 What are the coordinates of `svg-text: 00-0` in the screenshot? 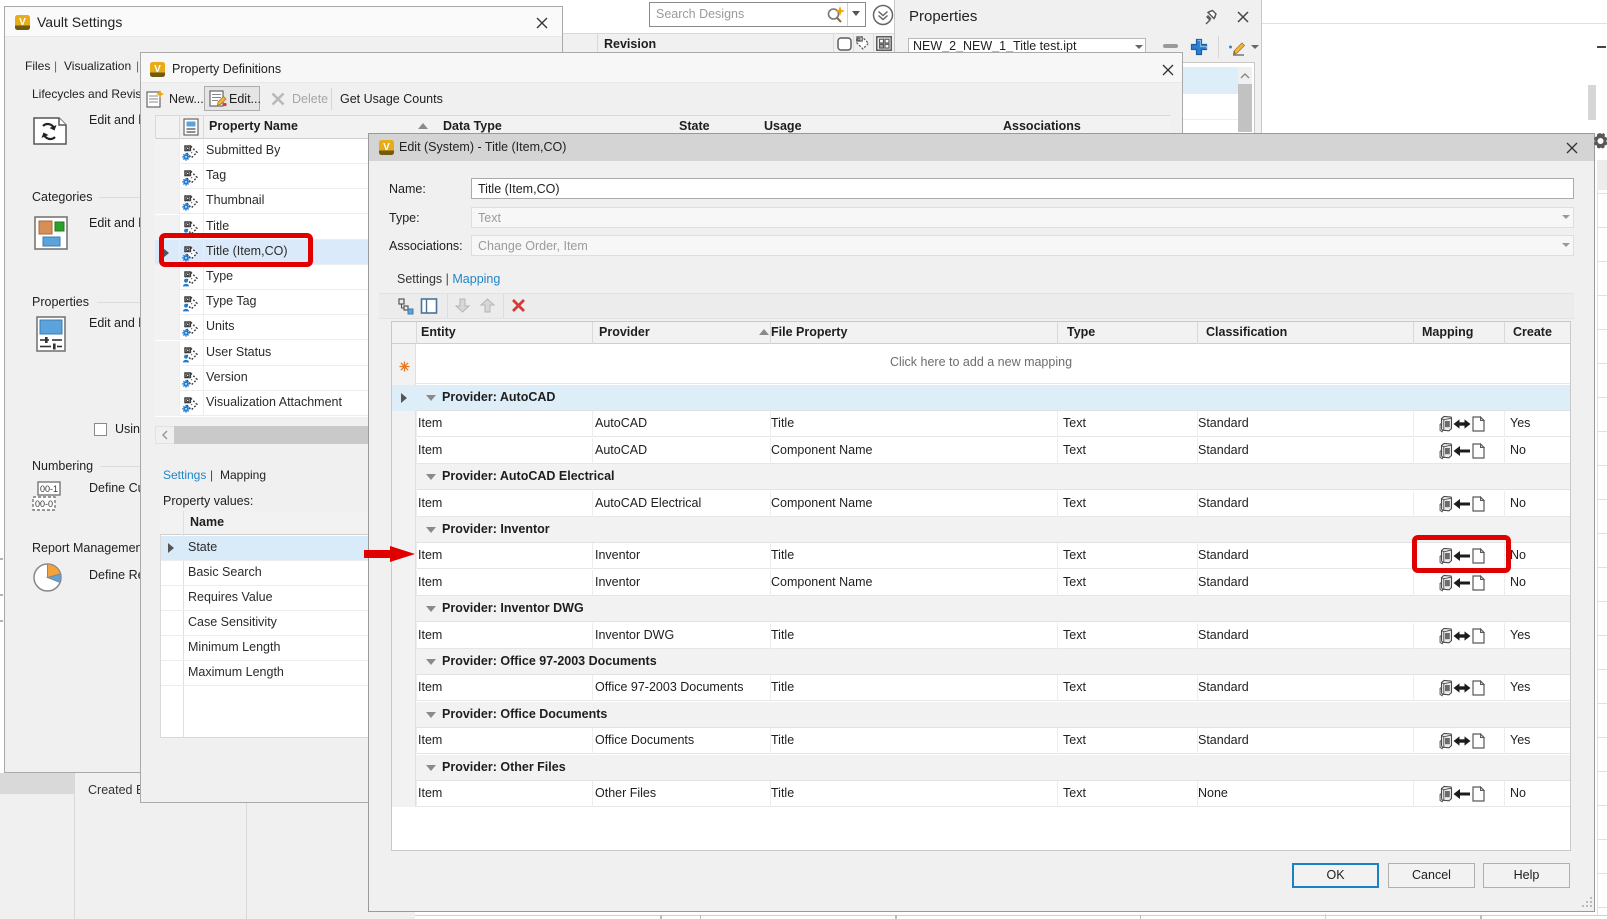 It's located at (44, 504).